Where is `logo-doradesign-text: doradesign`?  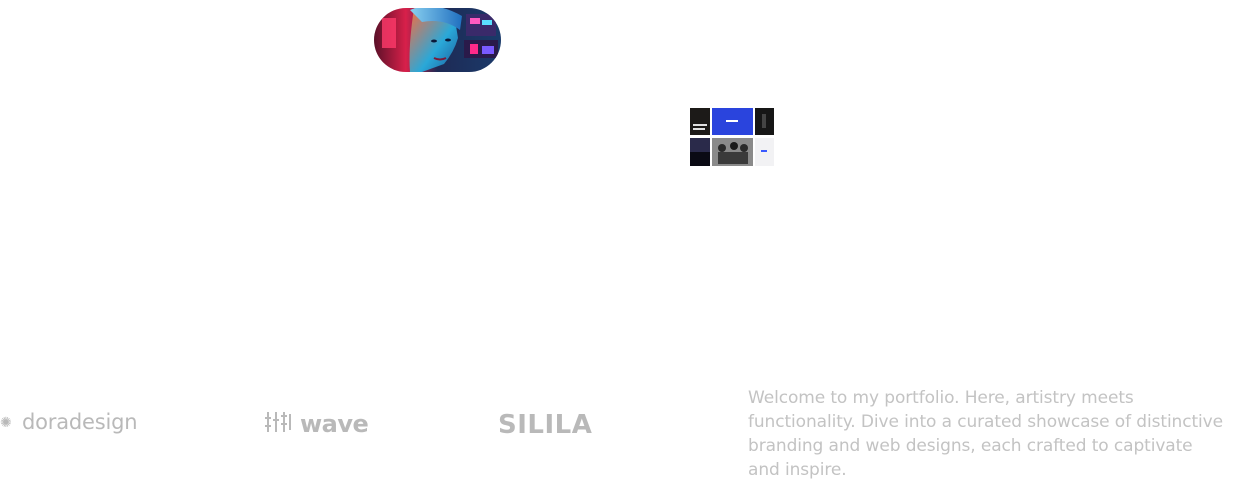 logo-doradesign-text: doradesign is located at coordinates (80, 422).